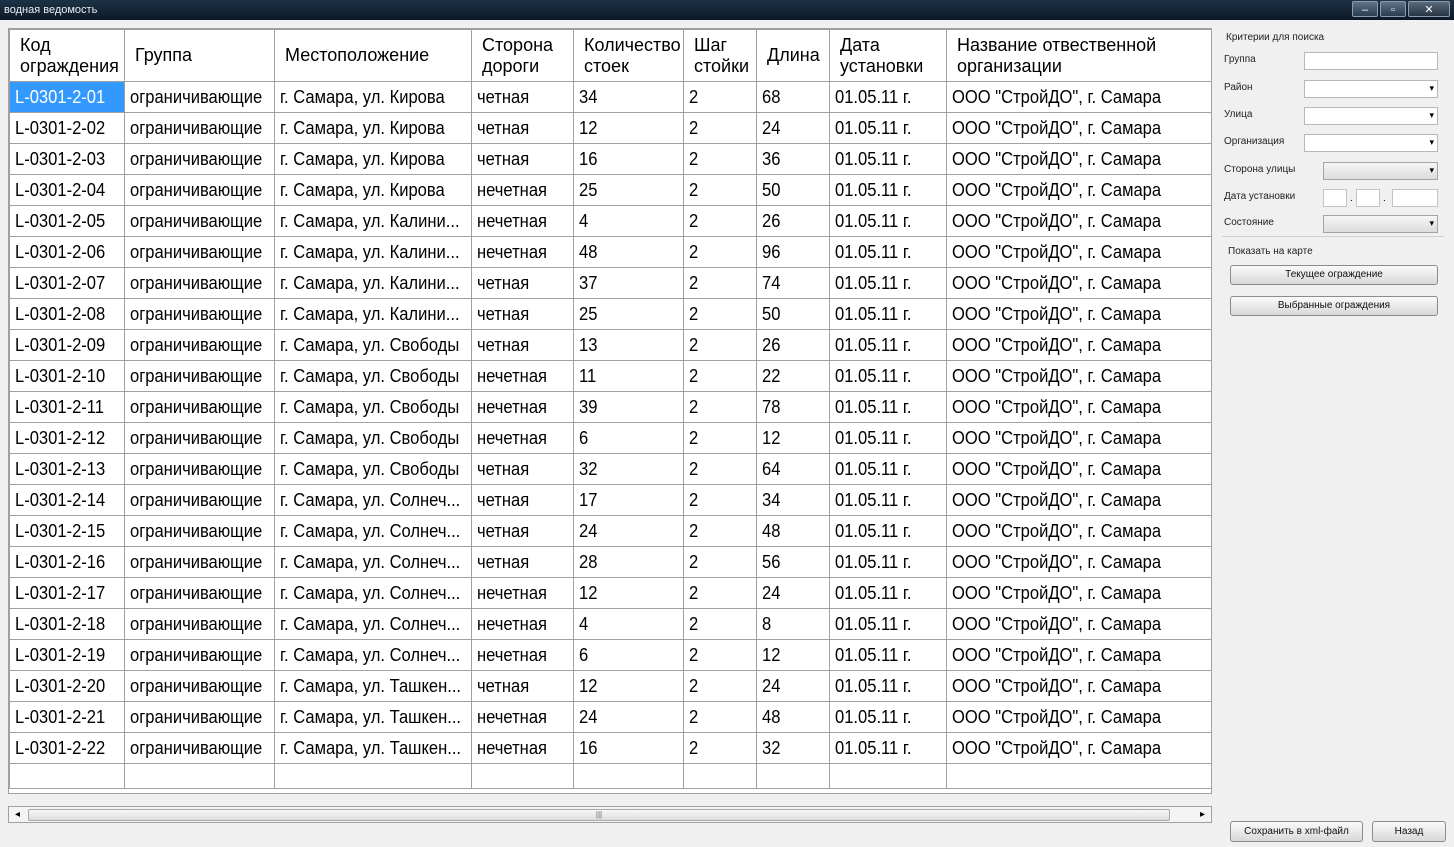 This screenshot has height=847, width=1454. Describe the element at coordinates (793, 128) in the screenshot. I see `cell-length: 24` at that location.